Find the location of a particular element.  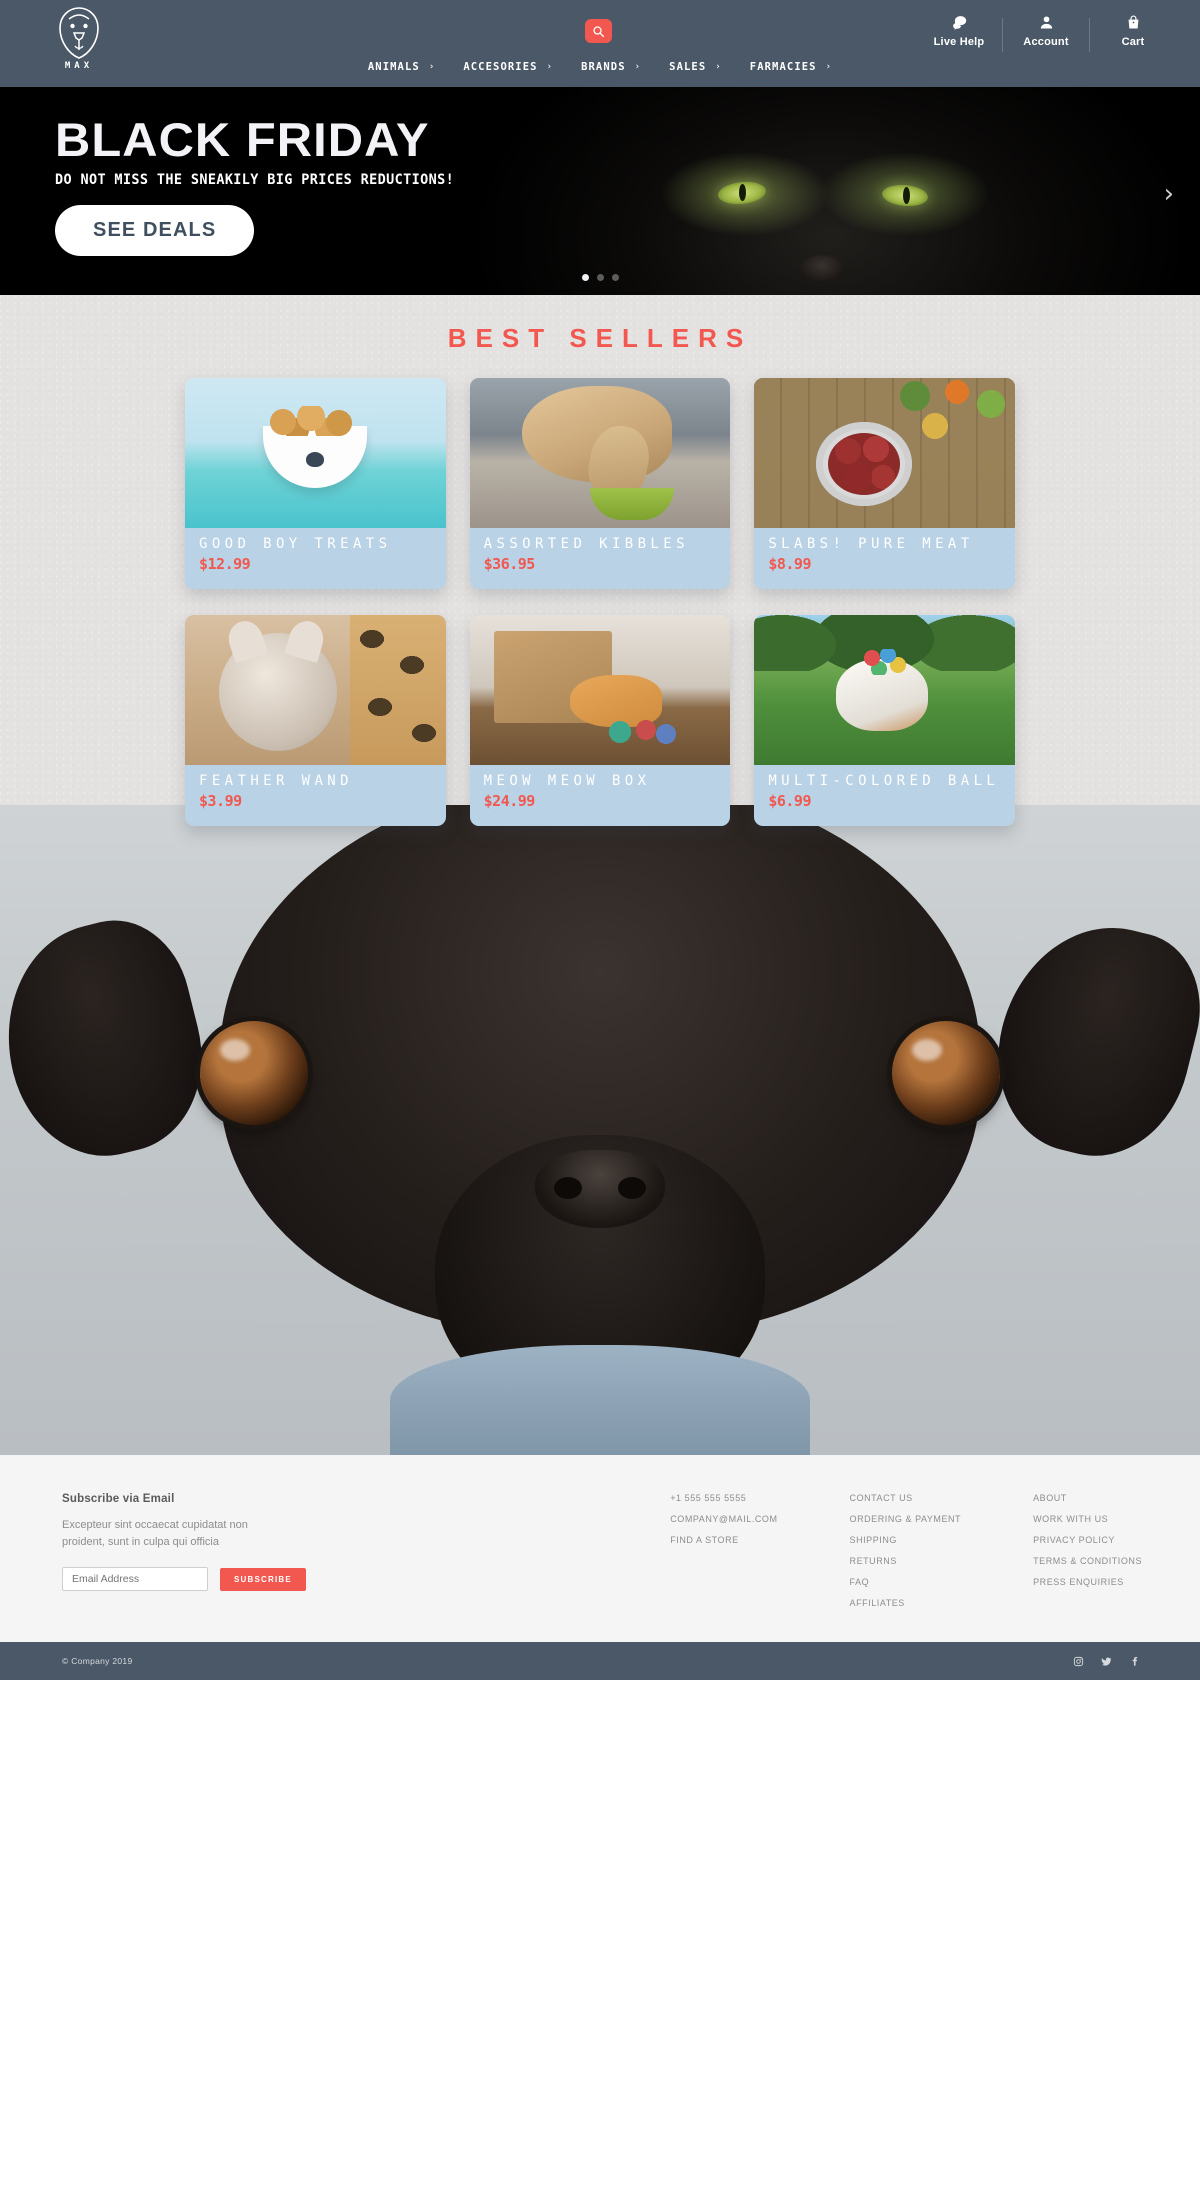

header-tools: Live Help Account Cart is located at coordinates (1046, 33).